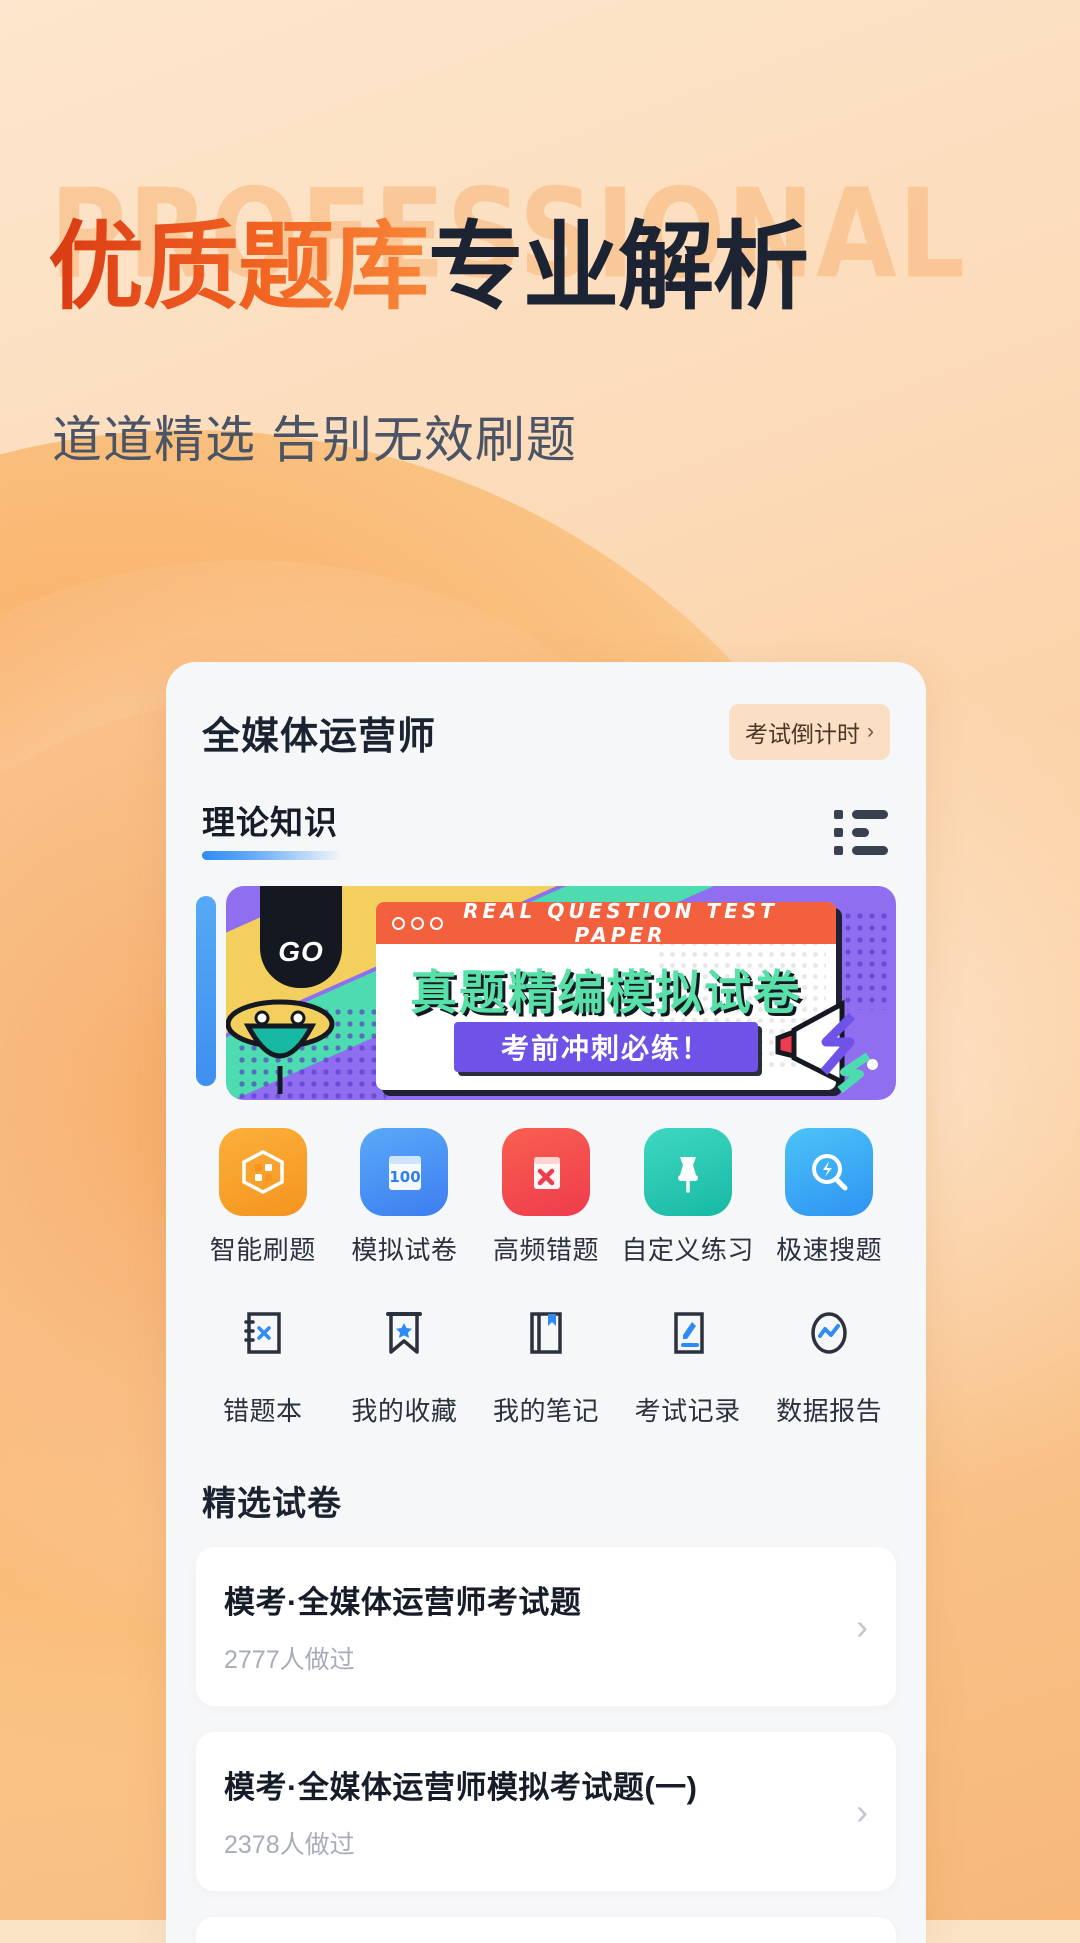 This screenshot has height=1943, width=1080. Describe the element at coordinates (263, 1411) in the screenshot. I see `quick-action-label: 错题本` at that location.